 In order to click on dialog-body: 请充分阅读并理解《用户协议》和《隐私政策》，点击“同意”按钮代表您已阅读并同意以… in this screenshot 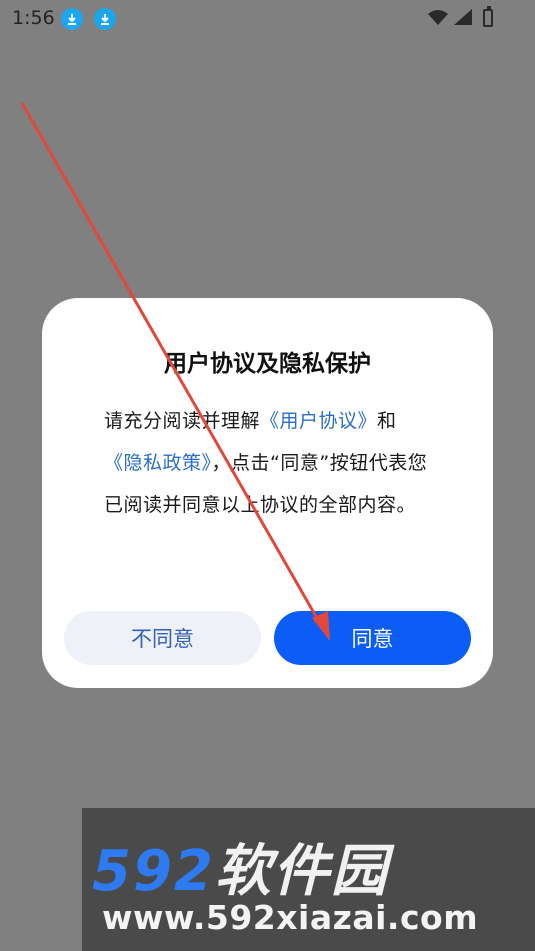, I will do `click(267, 463)`.